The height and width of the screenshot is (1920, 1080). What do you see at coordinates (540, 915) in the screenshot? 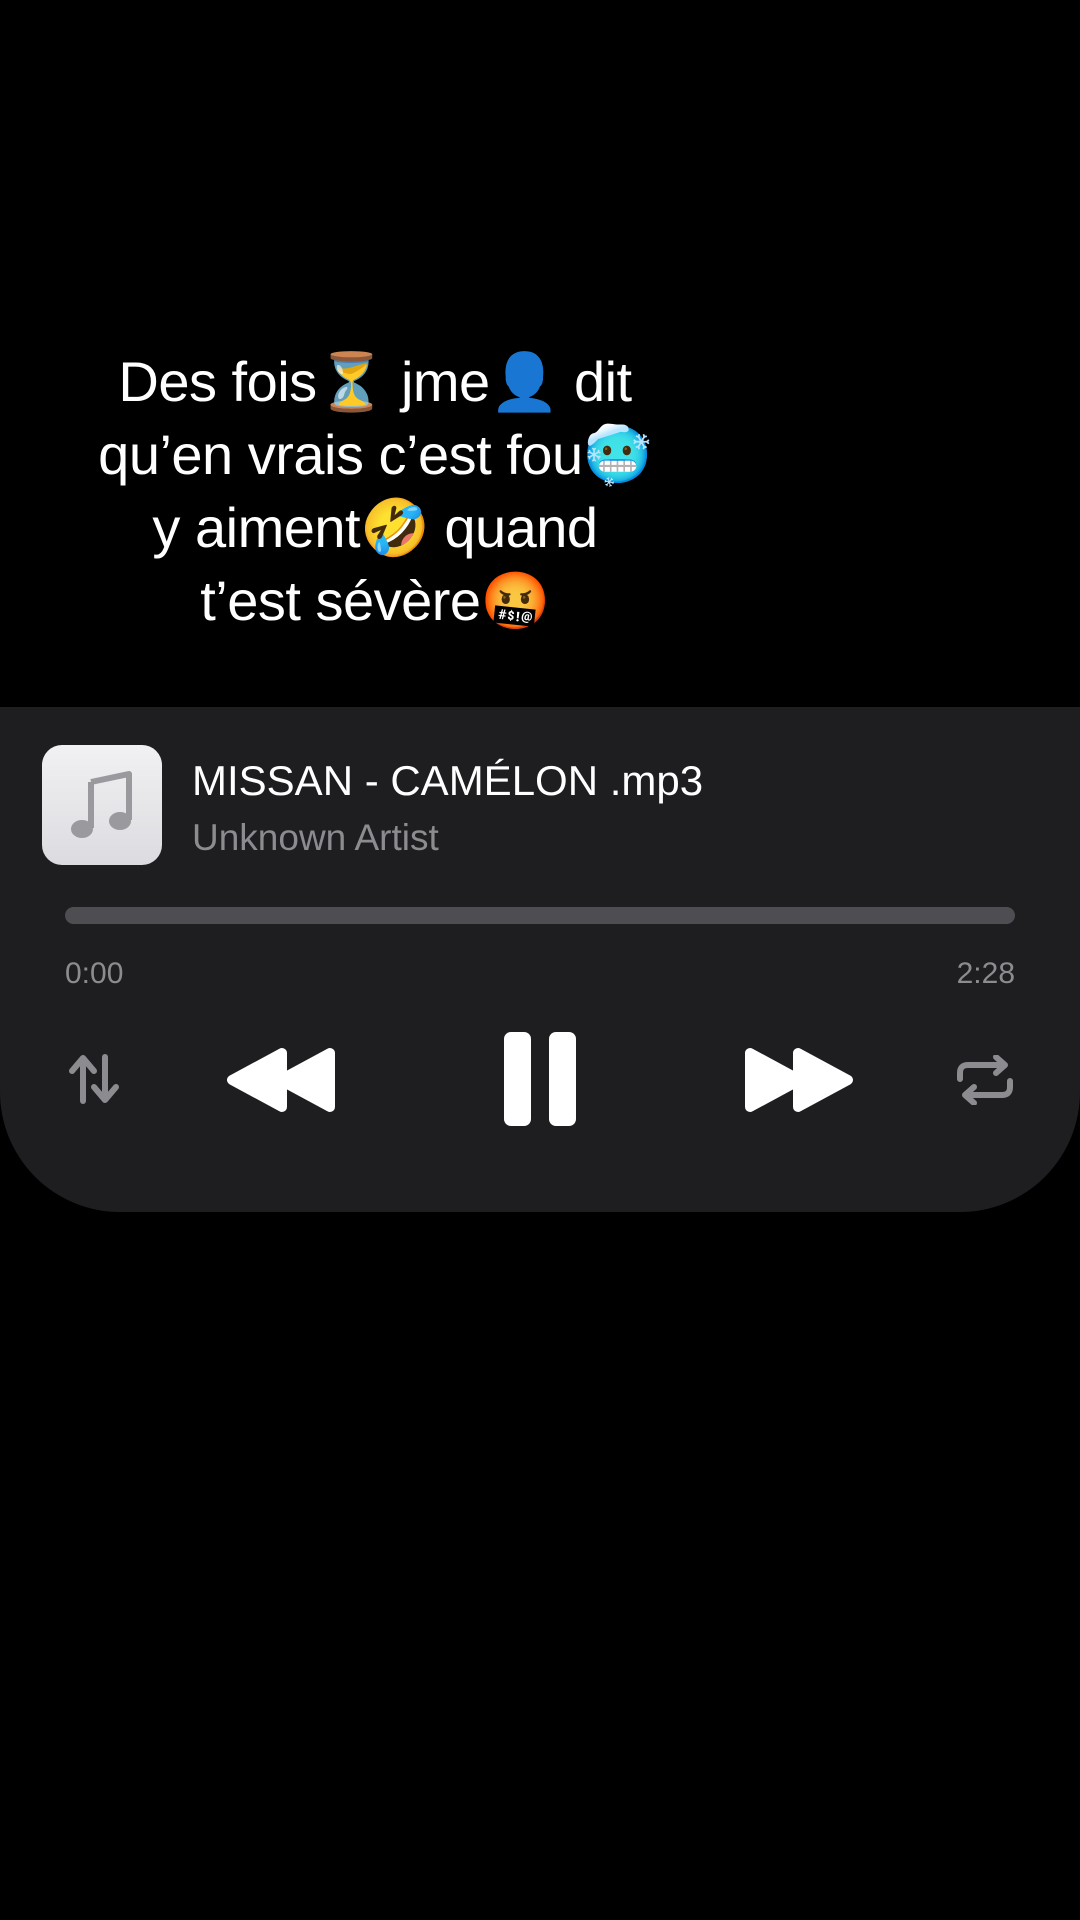
I see `progress-bar` at bounding box center [540, 915].